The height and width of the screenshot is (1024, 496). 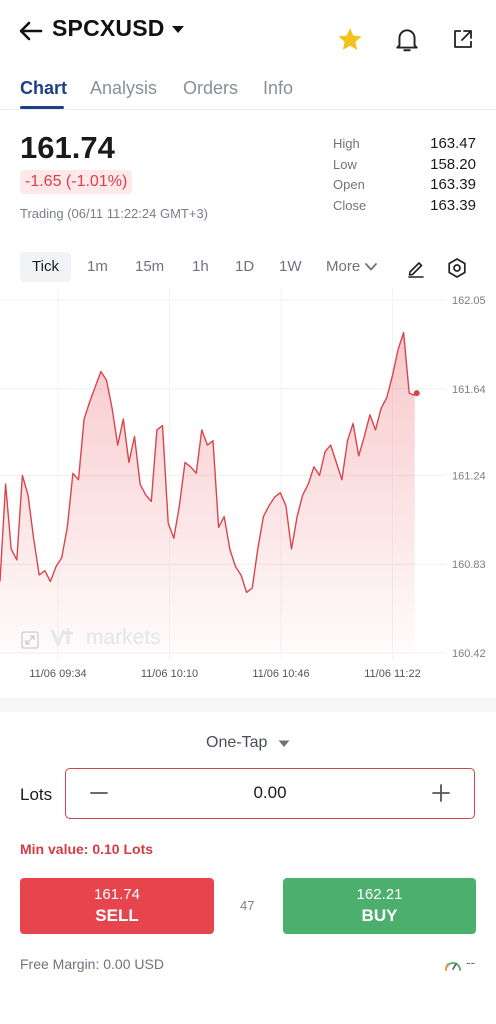 I want to click on x-tick-label: 11/06 11:22, so click(x=392, y=674).